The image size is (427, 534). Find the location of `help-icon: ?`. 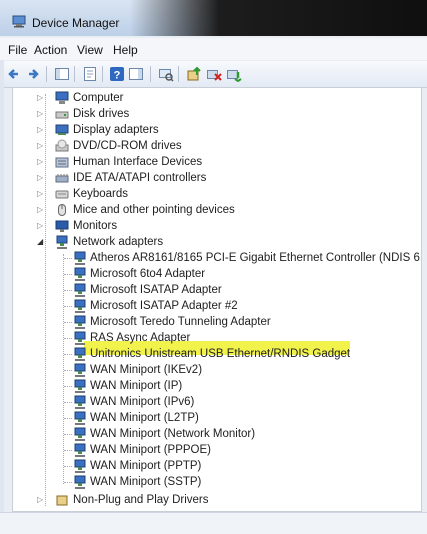

help-icon: ? is located at coordinates (117, 74).